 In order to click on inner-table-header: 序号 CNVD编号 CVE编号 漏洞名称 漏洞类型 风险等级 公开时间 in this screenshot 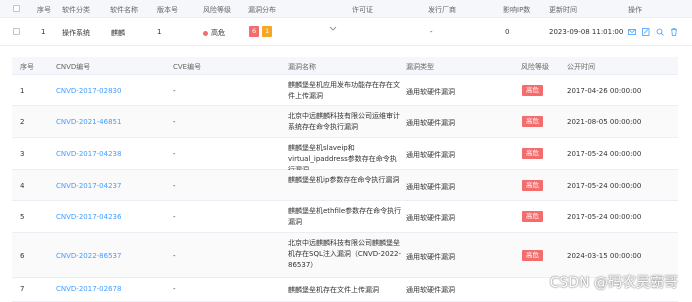, I will do `click(345, 66)`.